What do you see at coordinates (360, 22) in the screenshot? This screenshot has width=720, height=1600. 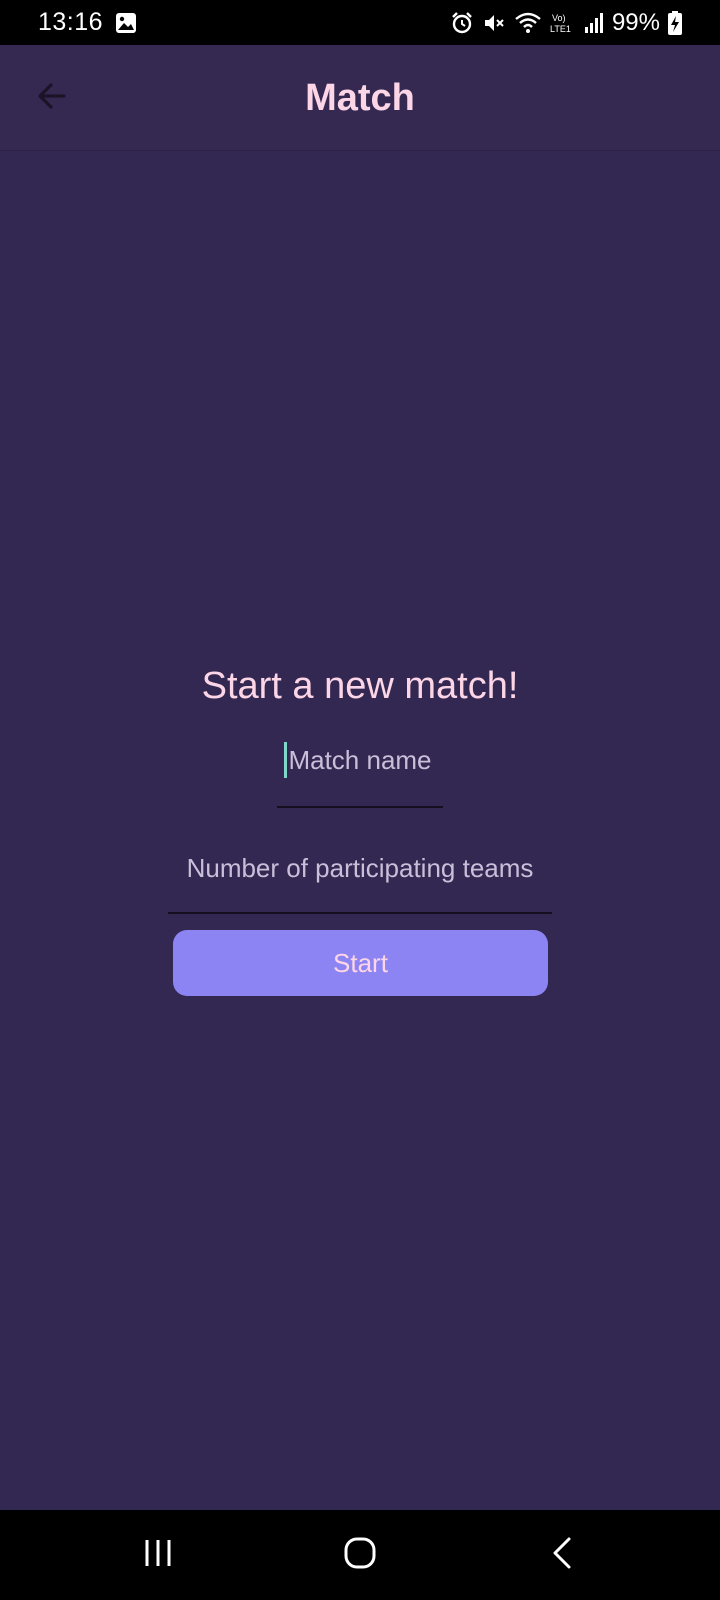 I see `status-bar: 13:16 Vo) LTE1 99%` at bounding box center [360, 22].